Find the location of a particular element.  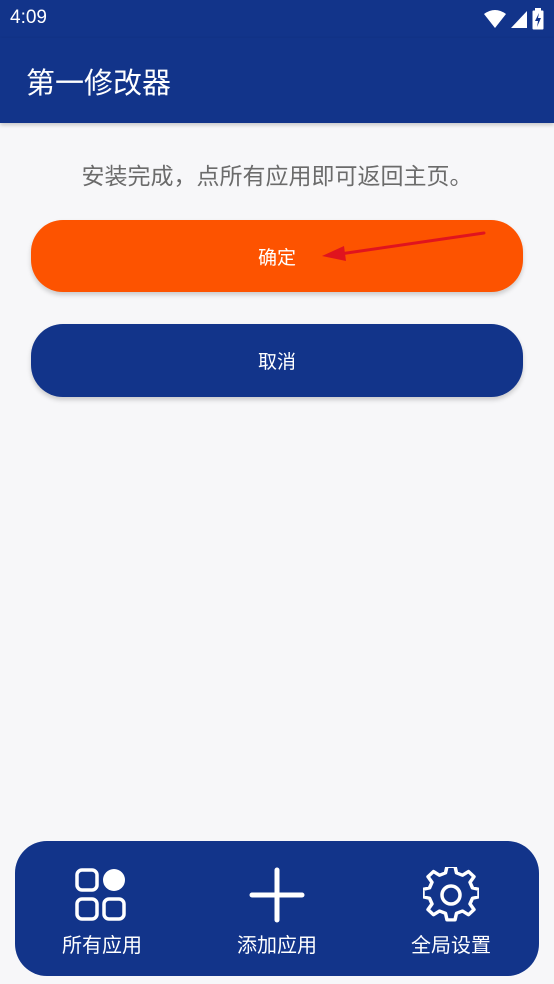

nav-label-all-apps: 所有应用 is located at coordinates (102, 945).